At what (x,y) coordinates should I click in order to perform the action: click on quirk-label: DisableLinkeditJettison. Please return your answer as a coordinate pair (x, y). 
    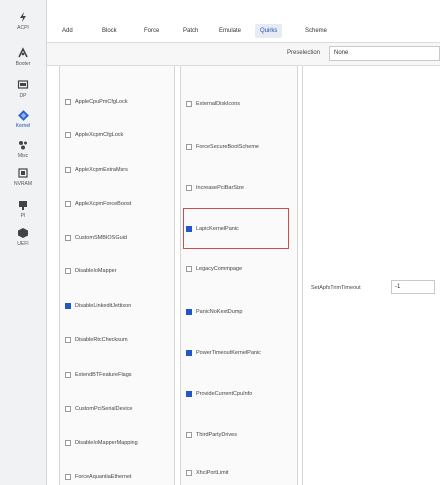
    Looking at the image, I should click on (103, 306).